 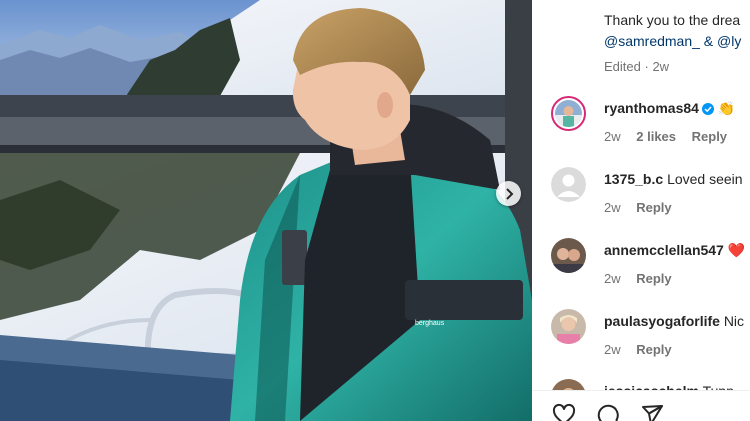 I want to click on comment-line: ryanthomas84 👏, so click(x=669, y=108).